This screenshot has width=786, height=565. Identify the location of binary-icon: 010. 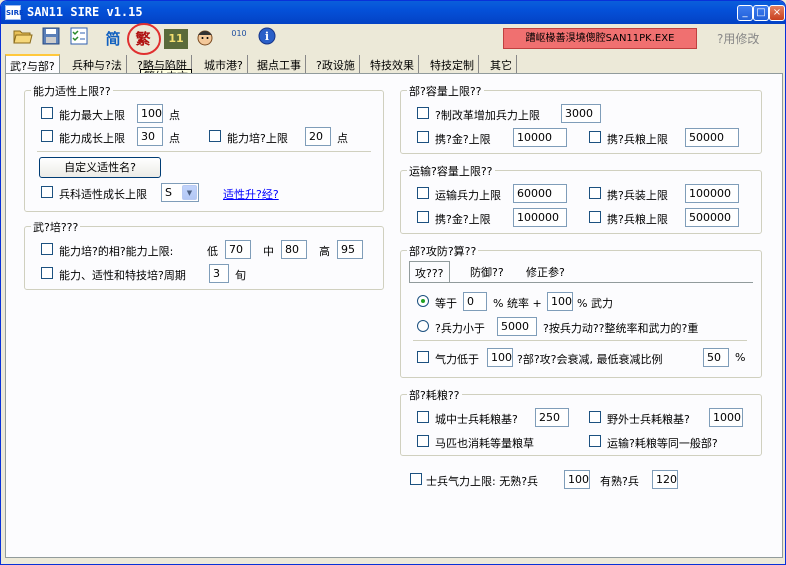
(239, 39).